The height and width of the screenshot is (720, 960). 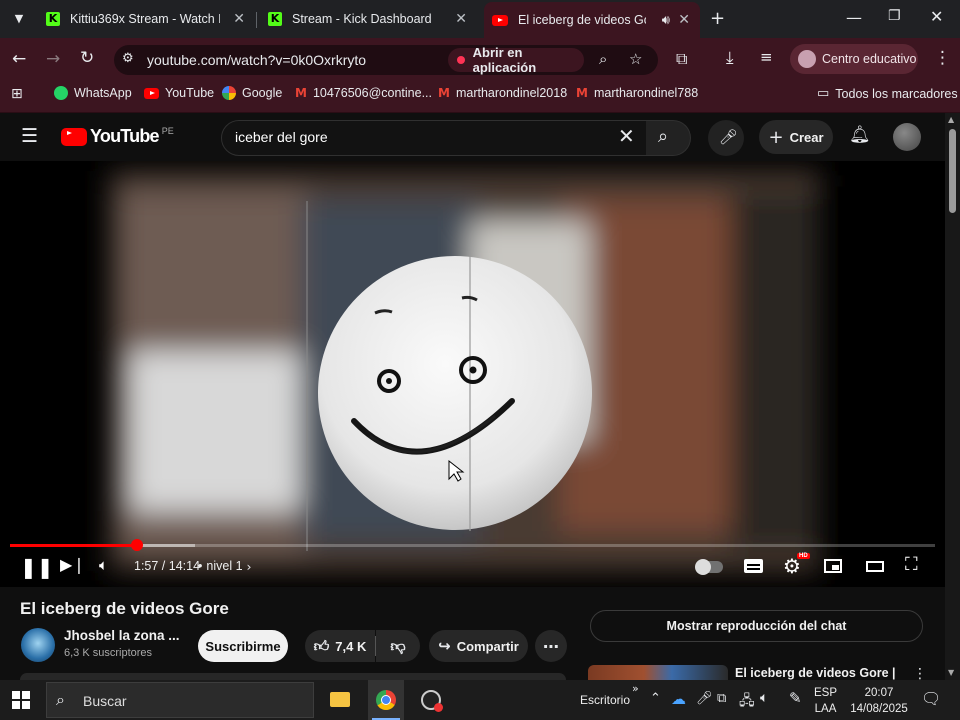 What do you see at coordinates (478, 646) in the screenshot?
I see `share-button: ↪ Compartir` at bounding box center [478, 646].